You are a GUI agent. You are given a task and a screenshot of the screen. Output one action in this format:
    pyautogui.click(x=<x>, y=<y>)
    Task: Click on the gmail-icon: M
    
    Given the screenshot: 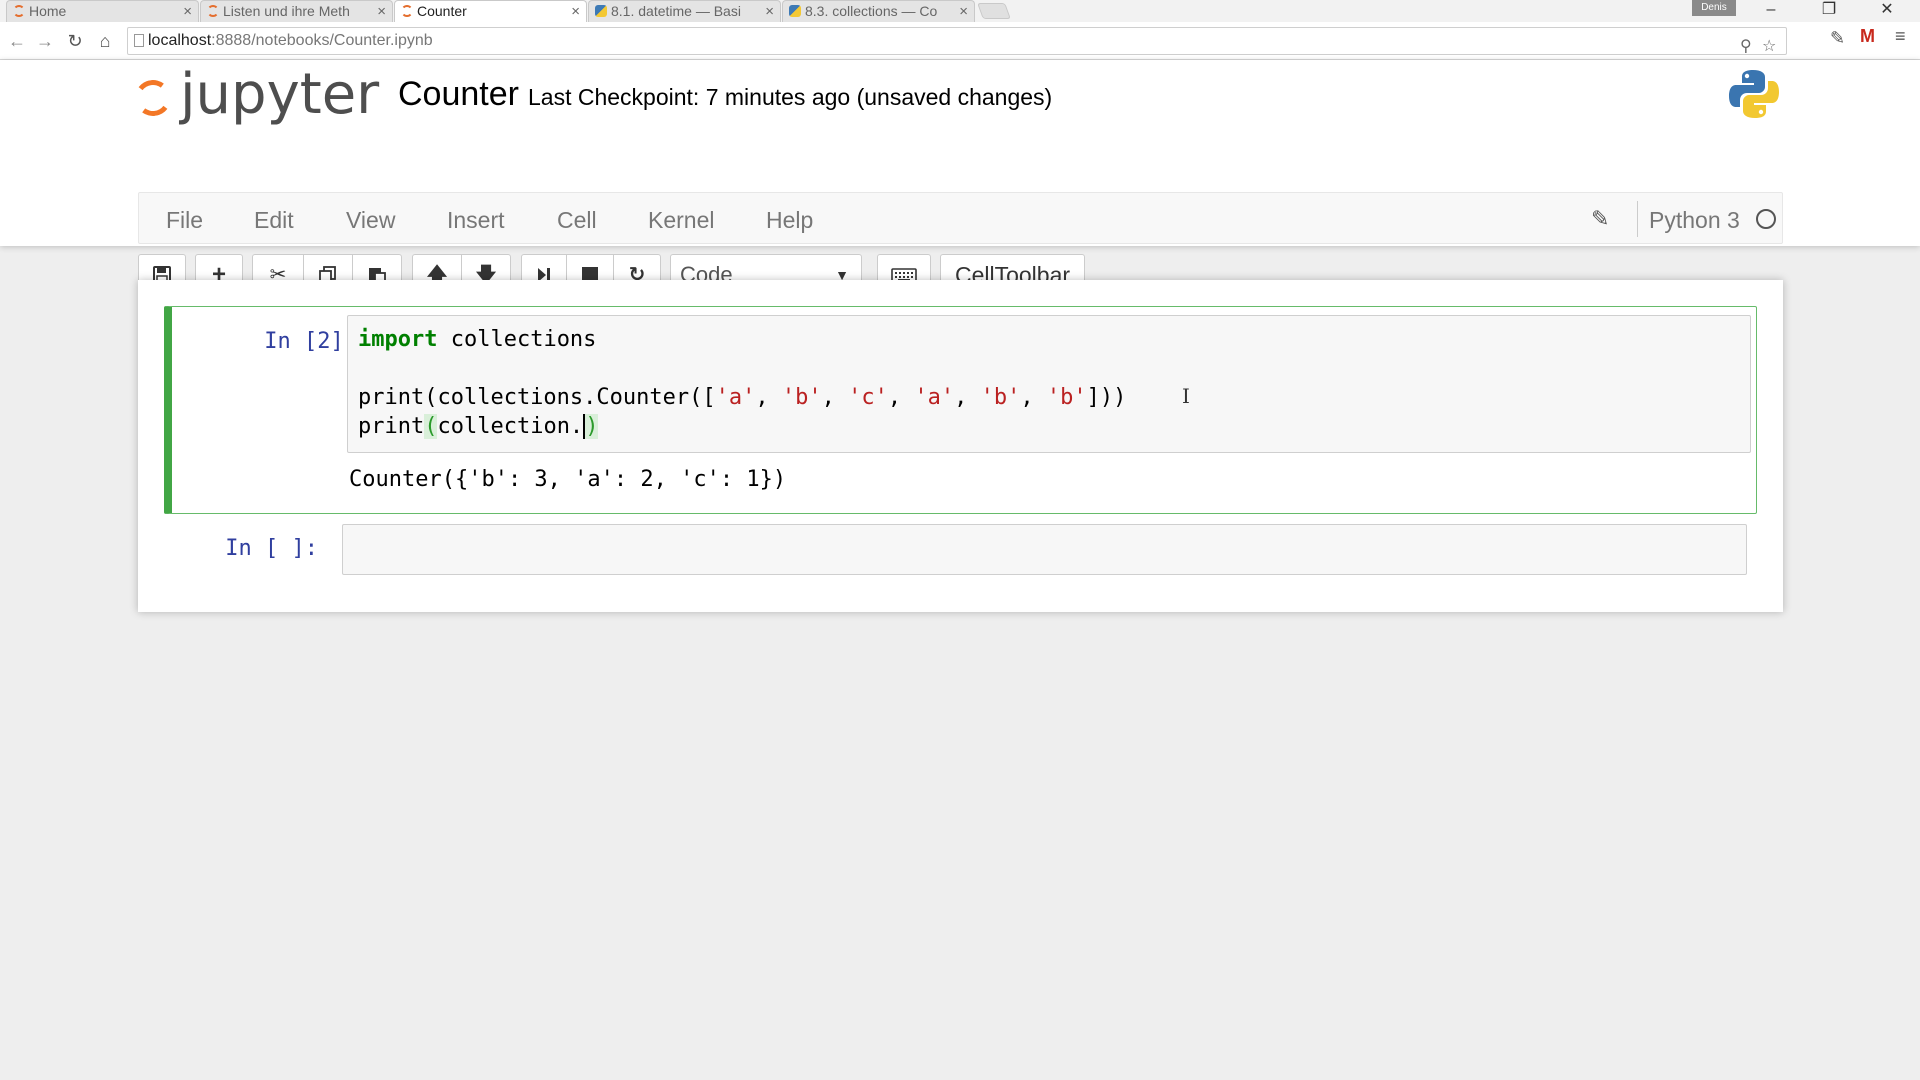 What is the action you would take?
    pyautogui.click(x=1867, y=36)
    